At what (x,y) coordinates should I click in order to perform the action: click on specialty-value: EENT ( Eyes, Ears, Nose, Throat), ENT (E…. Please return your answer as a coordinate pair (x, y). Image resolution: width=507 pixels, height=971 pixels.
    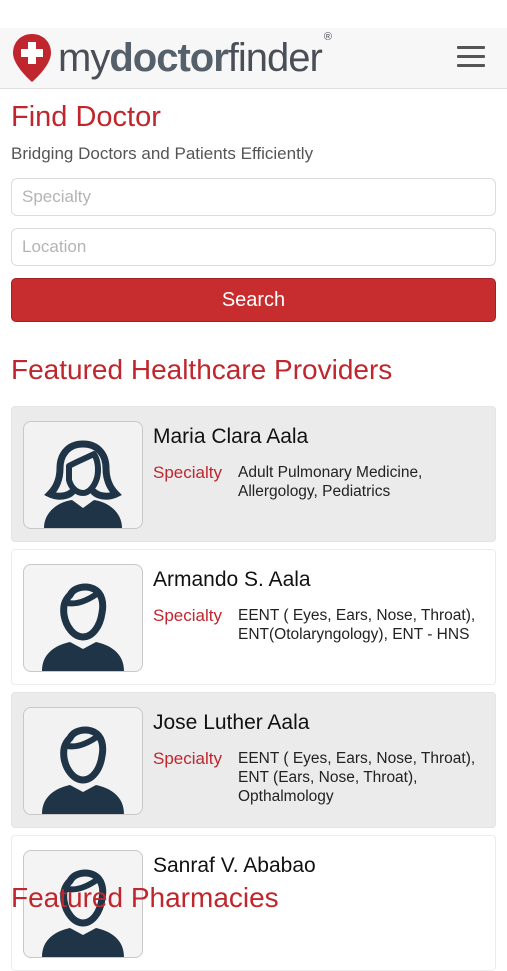
    Looking at the image, I should click on (357, 777).